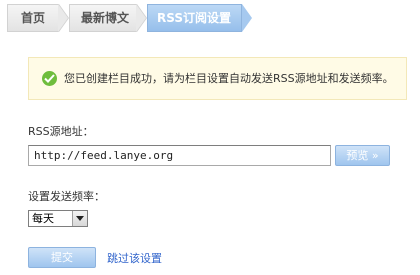  Describe the element at coordinates (62, 257) in the screenshot. I see `submit-button: 提交` at that location.